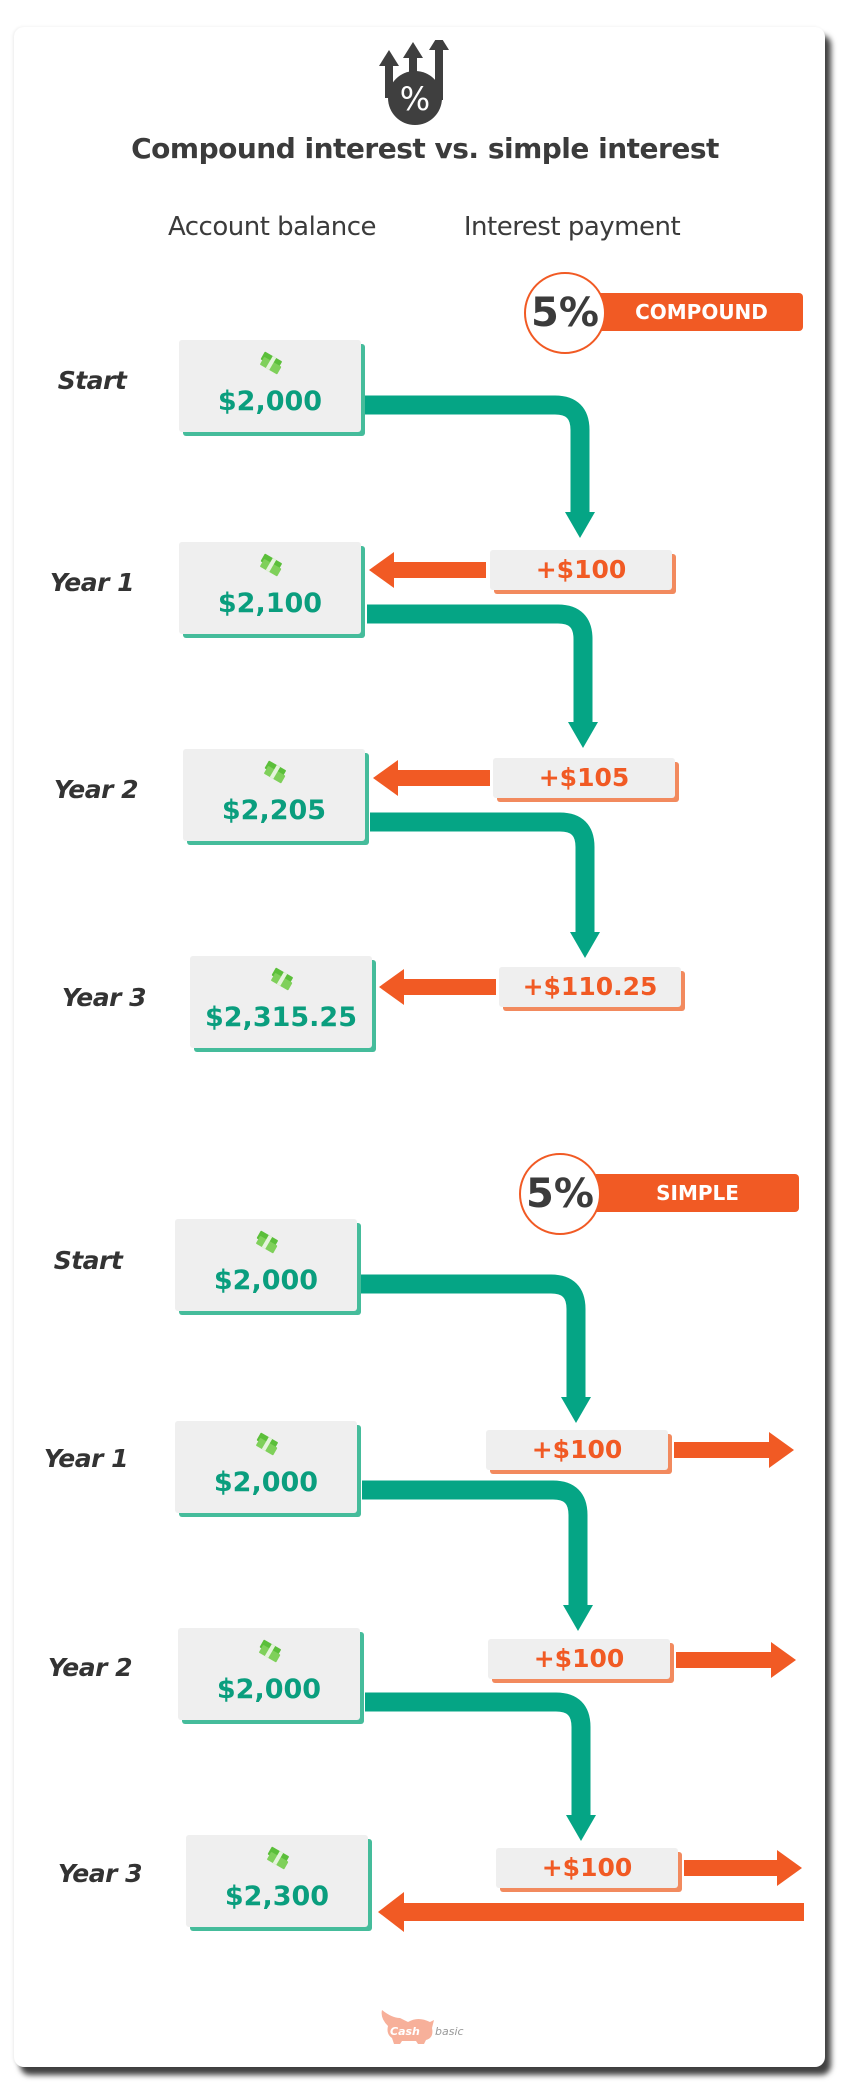  What do you see at coordinates (560, 1194) in the screenshot?
I see `badge-simple-rate: 5%` at bounding box center [560, 1194].